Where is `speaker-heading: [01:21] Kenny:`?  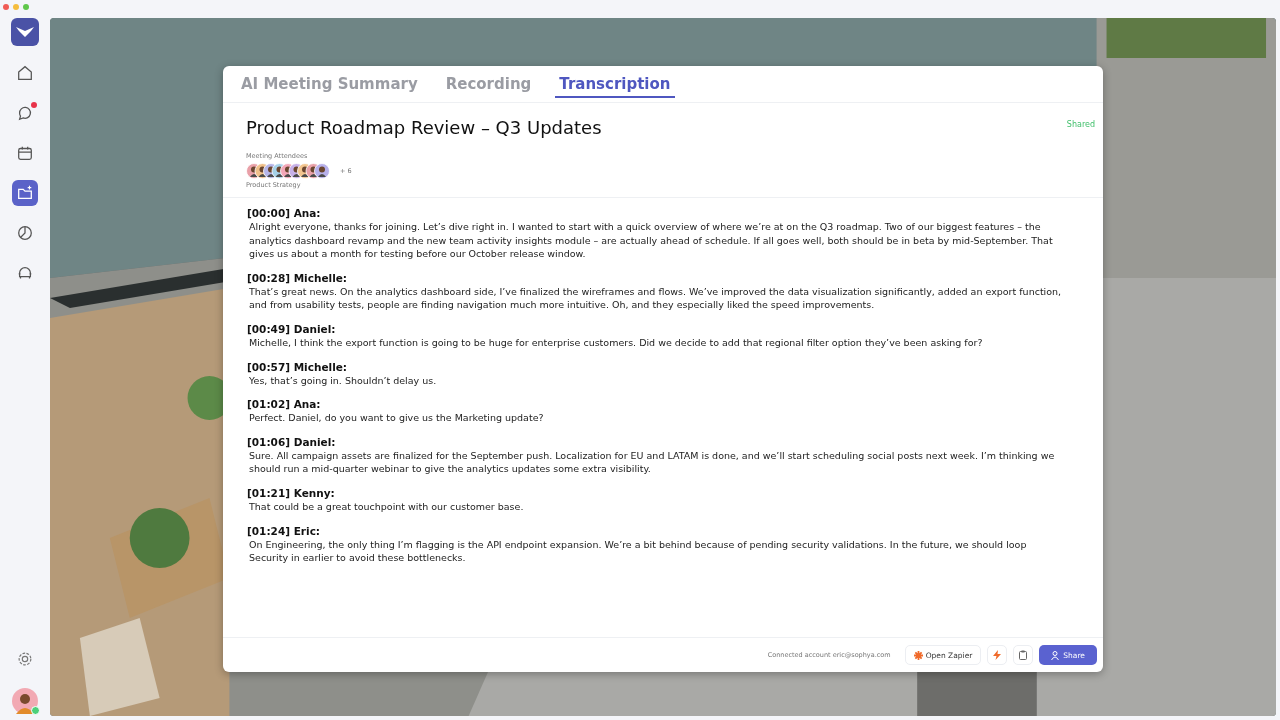
speaker-heading: [01:21] Kenny: is located at coordinates (291, 492).